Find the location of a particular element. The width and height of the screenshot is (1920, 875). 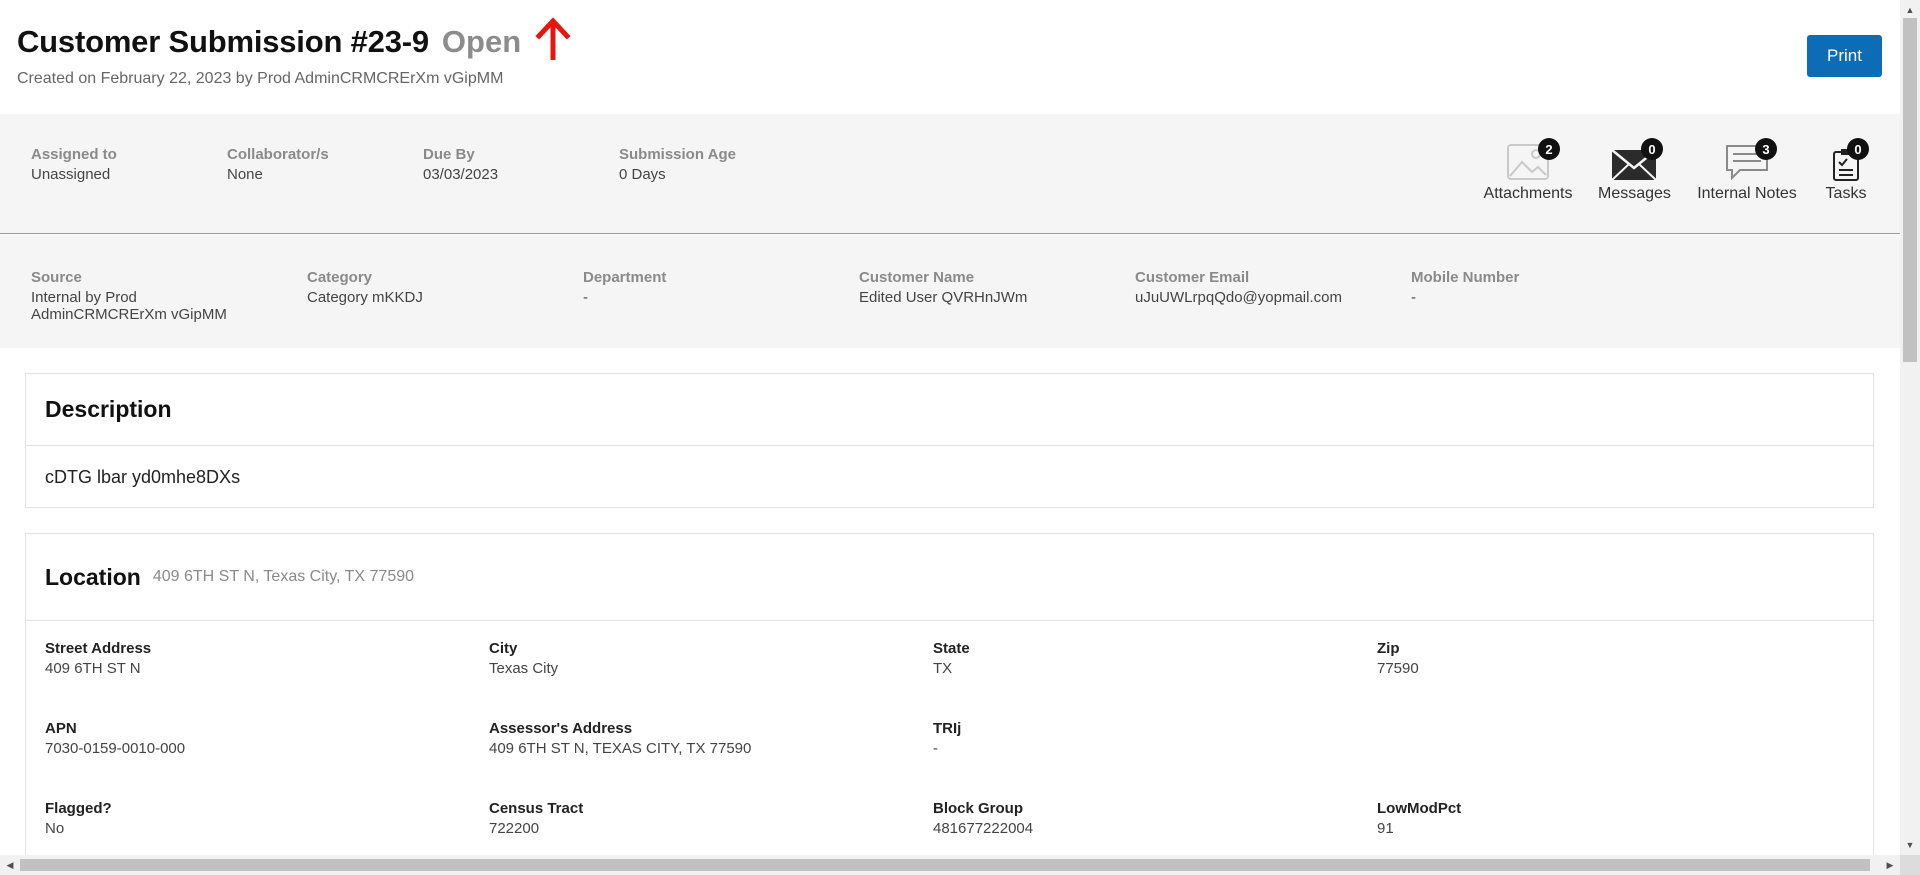

zip-value: 77590 is located at coordinates (1398, 668).